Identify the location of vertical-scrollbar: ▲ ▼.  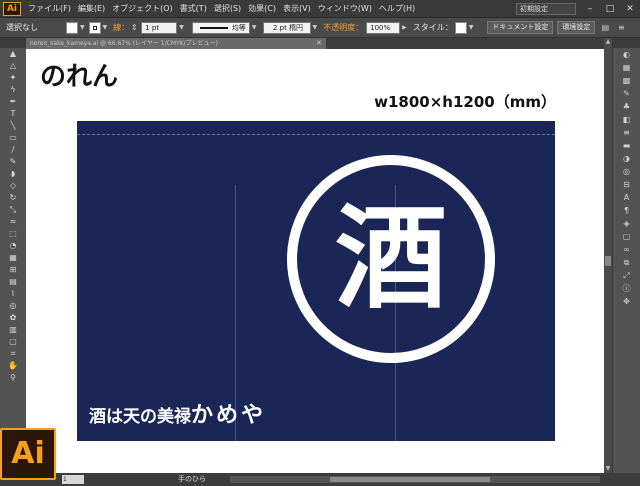
(608, 255).